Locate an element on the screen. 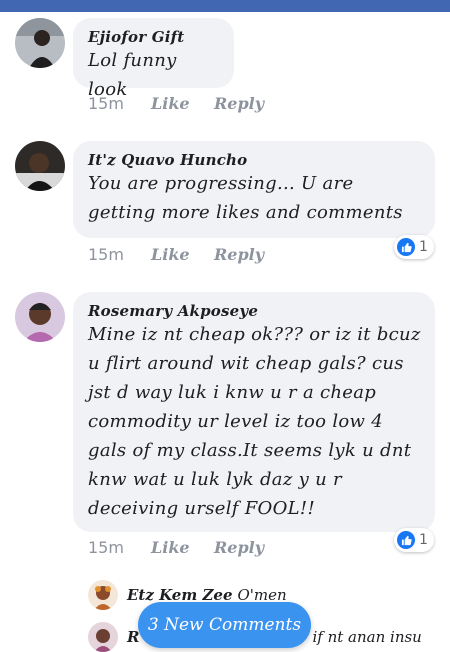  reply-author: R is located at coordinates (133, 637).